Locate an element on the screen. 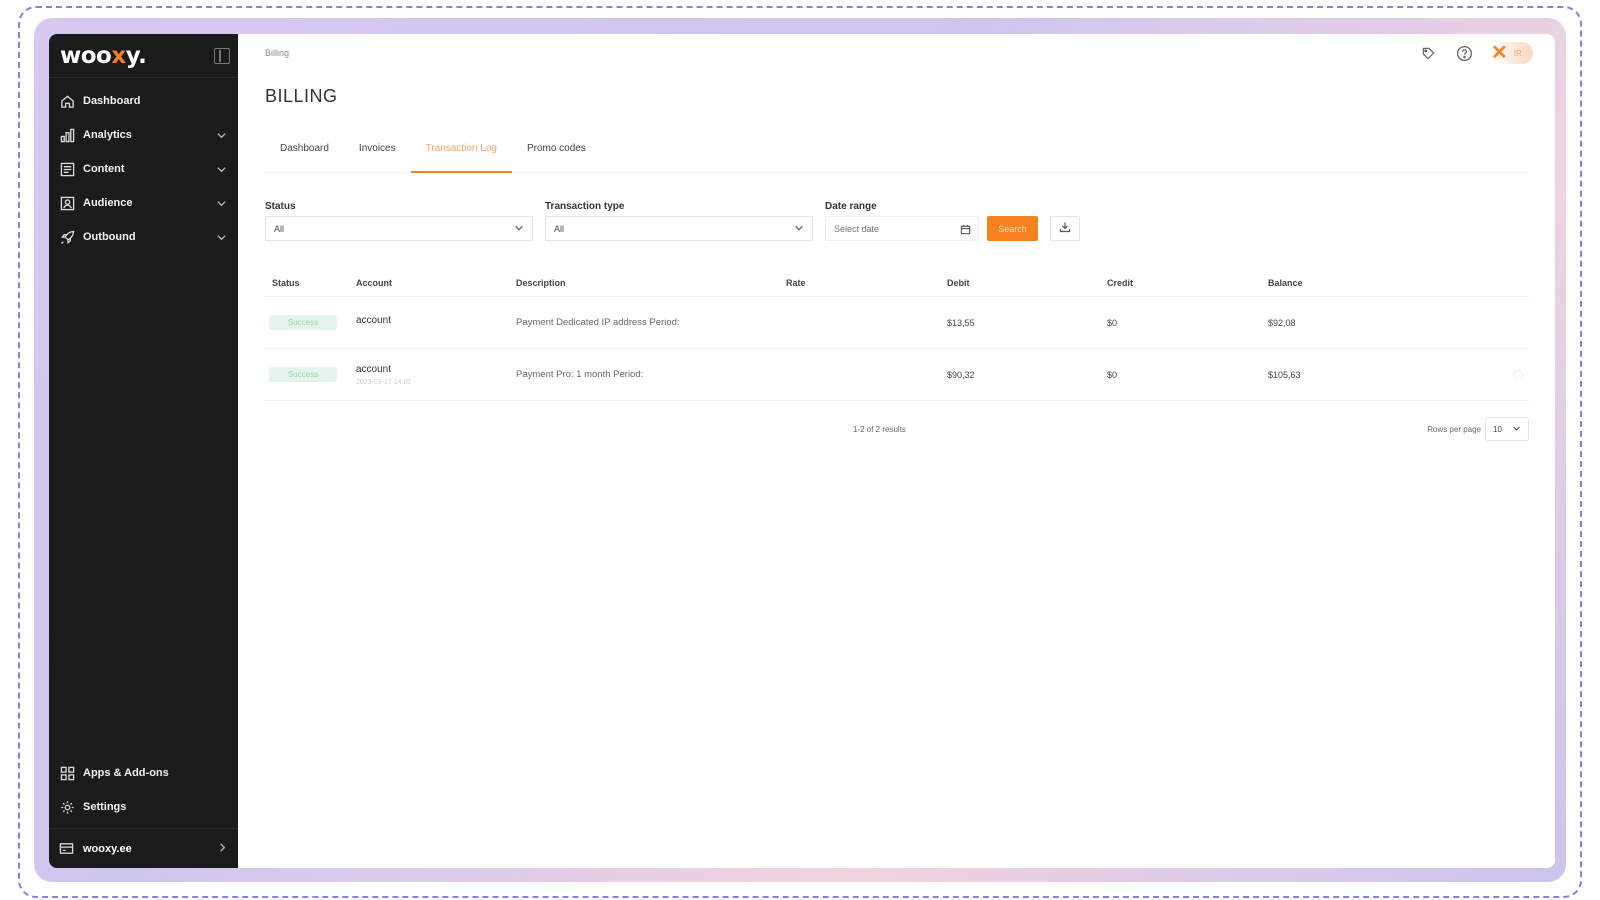 Image resolution: width=1600 pixels, height=900 pixels. sidebar-item-label: Analytics is located at coordinates (107, 135).